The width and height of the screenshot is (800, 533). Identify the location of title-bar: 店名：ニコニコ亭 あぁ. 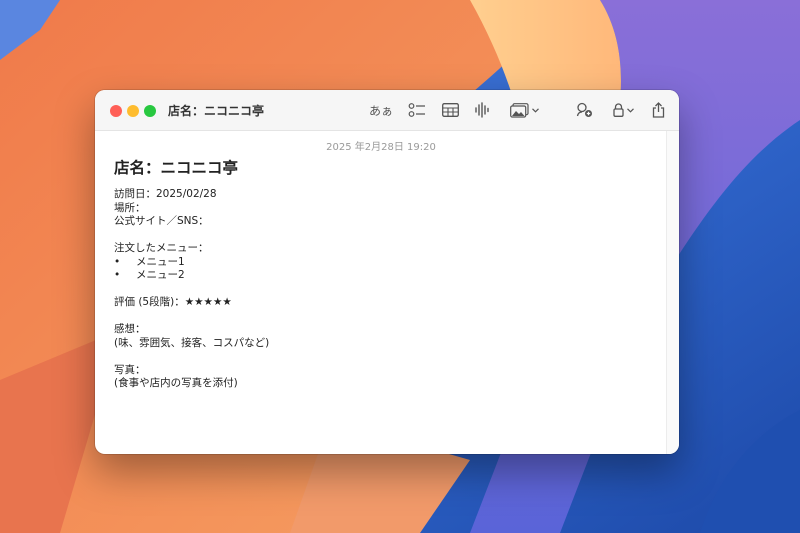
(387, 110).